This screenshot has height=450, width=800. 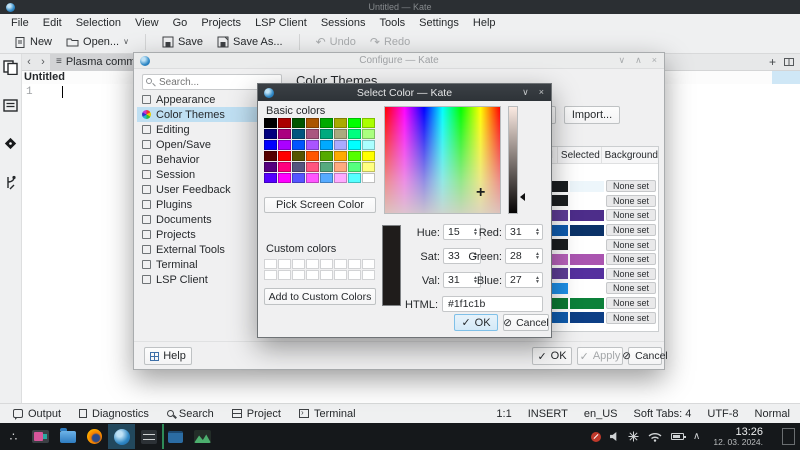 I want to click on settings-category-item: Color Themes, so click(x=201, y=114).